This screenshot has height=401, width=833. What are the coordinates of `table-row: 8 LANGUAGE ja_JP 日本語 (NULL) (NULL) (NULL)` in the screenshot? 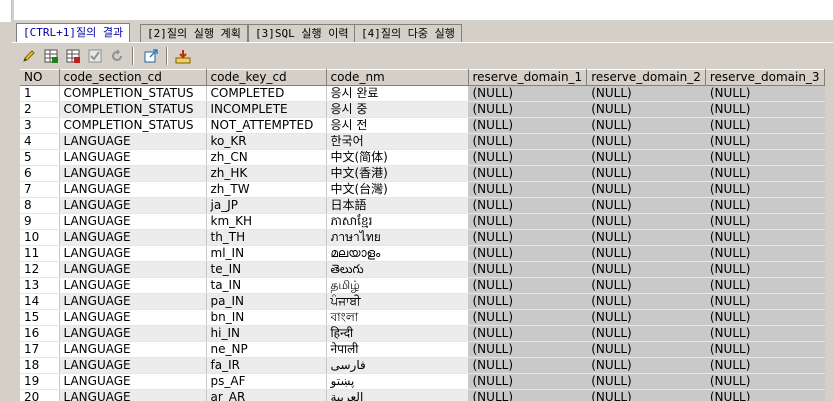 It's located at (422, 205).